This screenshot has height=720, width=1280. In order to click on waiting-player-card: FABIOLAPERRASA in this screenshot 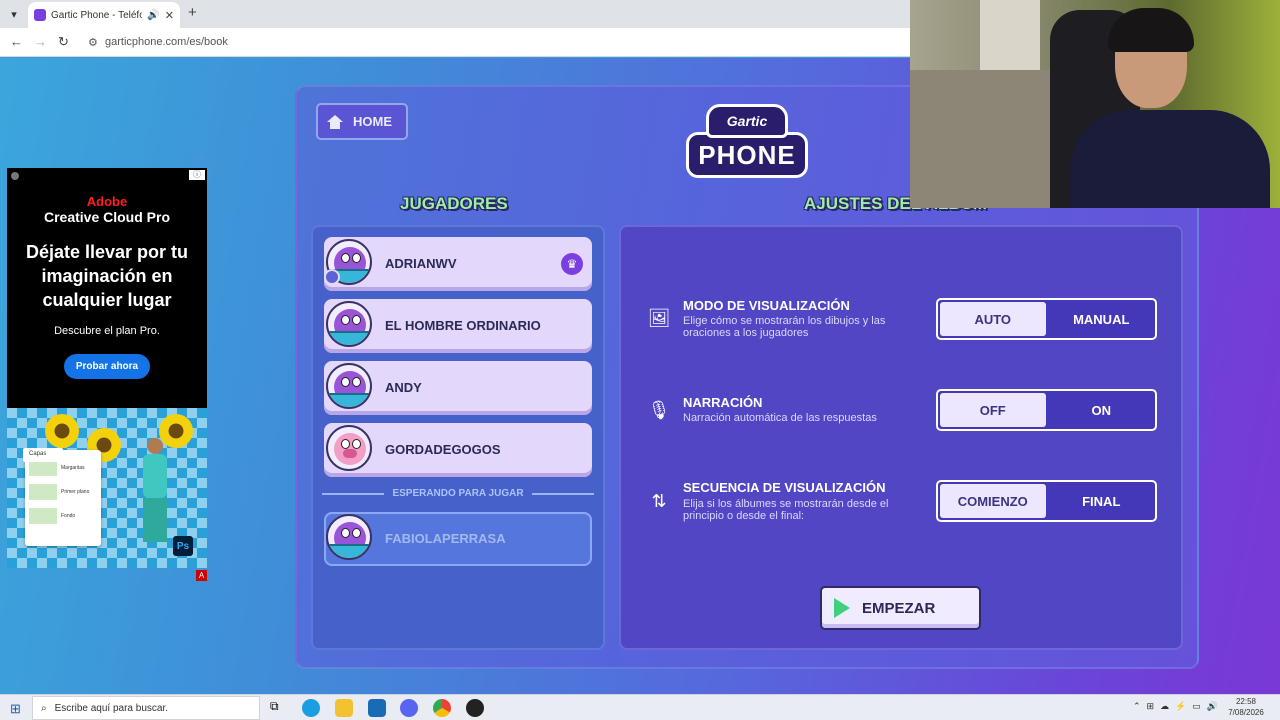, I will do `click(458, 539)`.